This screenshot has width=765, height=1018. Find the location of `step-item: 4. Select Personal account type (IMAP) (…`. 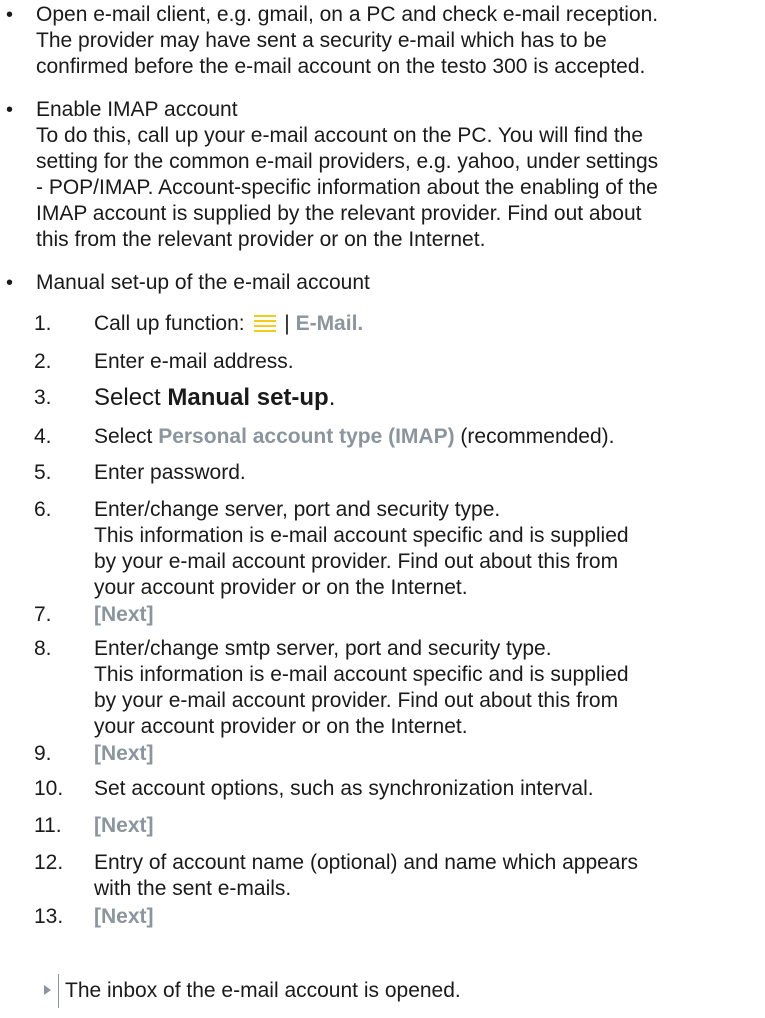

step-item: 4. Select Personal account type (IMAP) (… is located at coordinates (399, 437).